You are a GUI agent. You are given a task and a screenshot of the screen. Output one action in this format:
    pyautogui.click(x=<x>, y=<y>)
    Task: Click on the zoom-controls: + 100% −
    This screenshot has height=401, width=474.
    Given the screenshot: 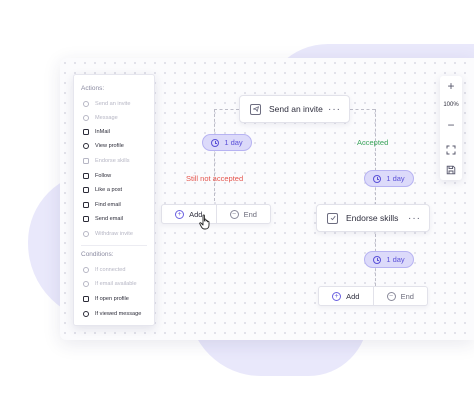 What is the action you would take?
    pyautogui.click(x=451, y=128)
    